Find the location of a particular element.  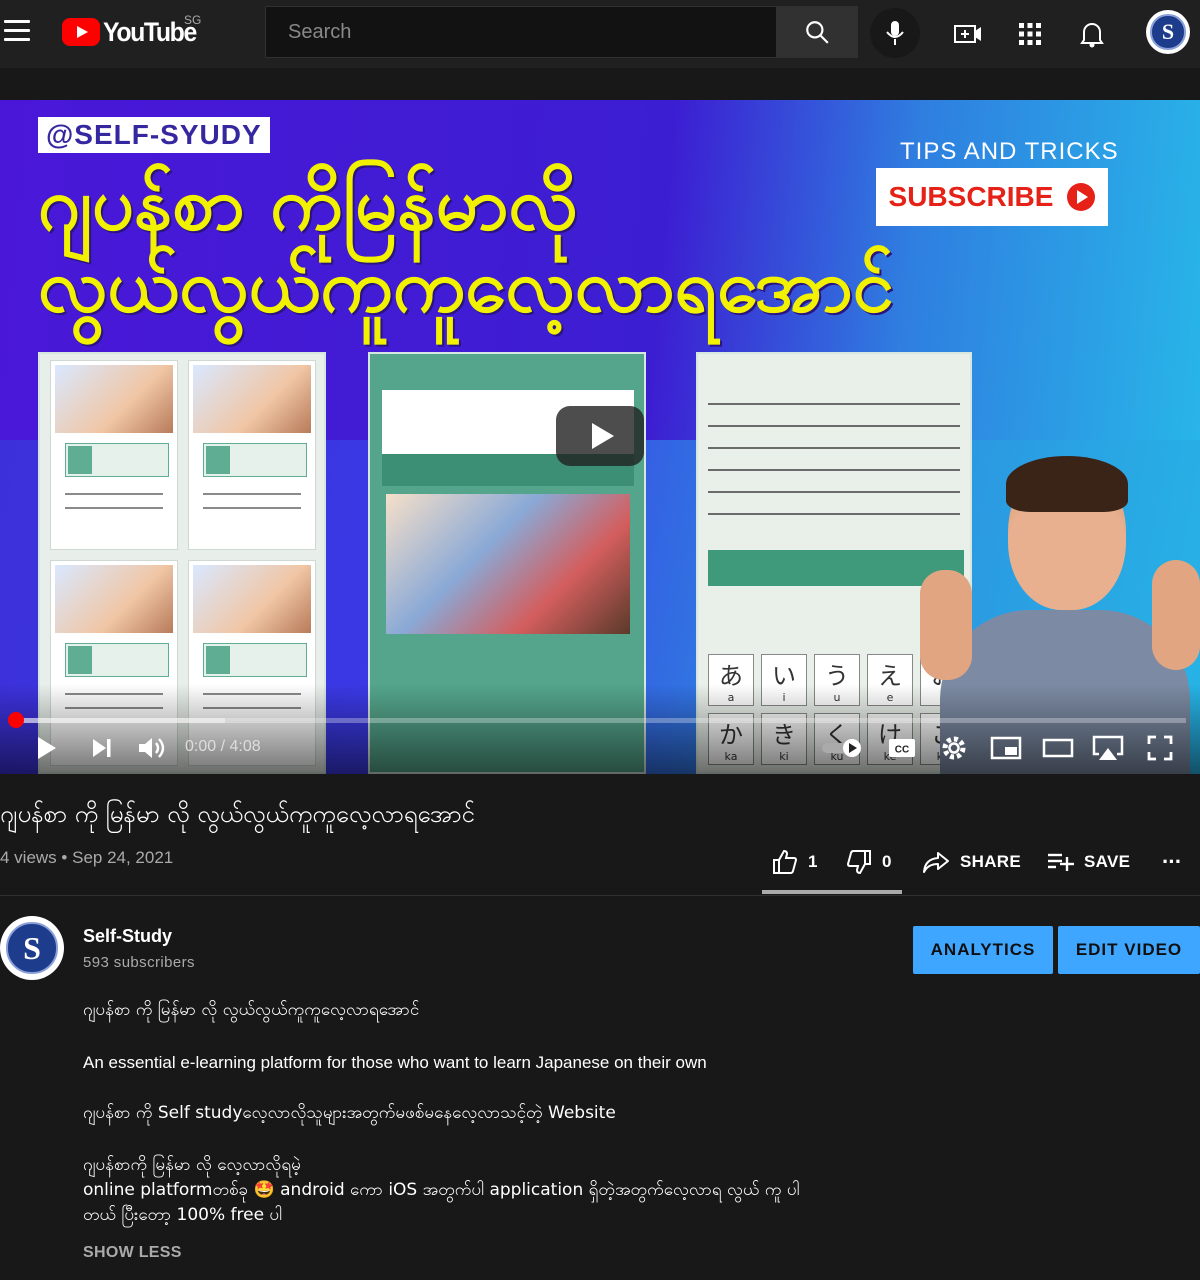

create-video-icon is located at coordinates (967, 34).